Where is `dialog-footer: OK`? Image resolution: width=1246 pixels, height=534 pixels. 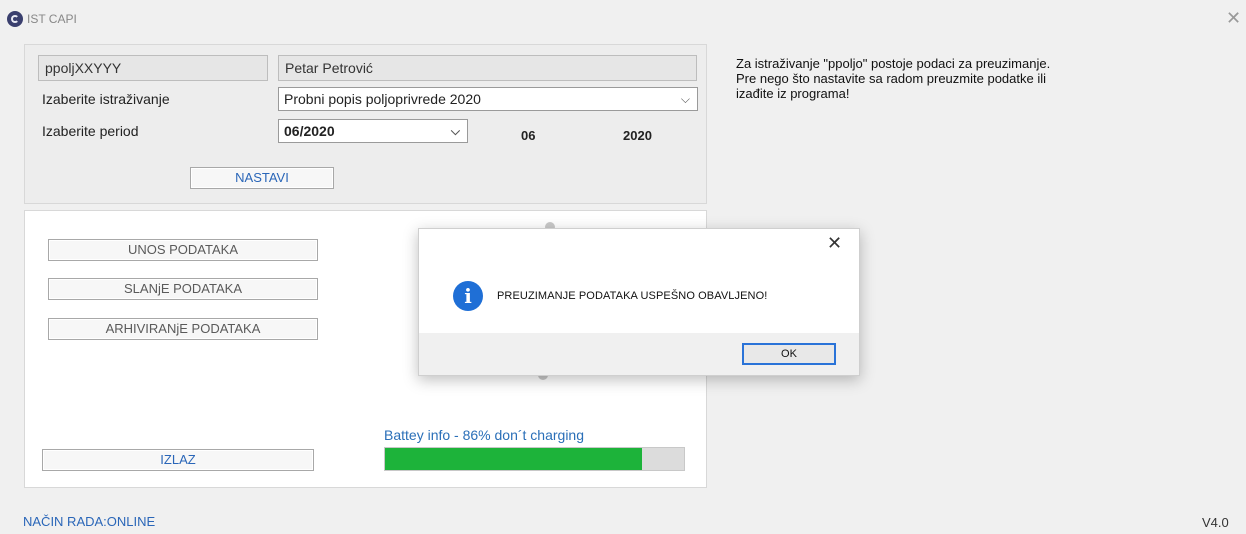
dialog-footer: OK is located at coordinates (639, 354).